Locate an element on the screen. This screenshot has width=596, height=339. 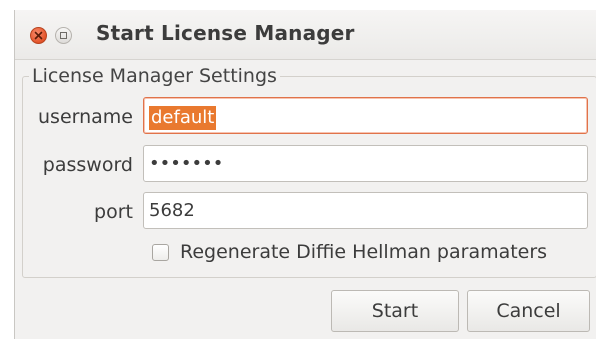
minimize-icon is located at coordinates (63, 35).